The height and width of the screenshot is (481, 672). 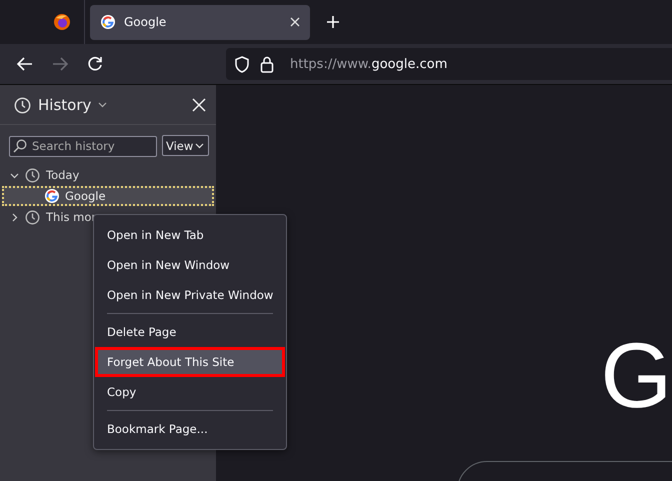 What do you see at coordinates (14, 217) in the screenshot?
I see `chevron-right-icon` at bounding box center [14, 217].